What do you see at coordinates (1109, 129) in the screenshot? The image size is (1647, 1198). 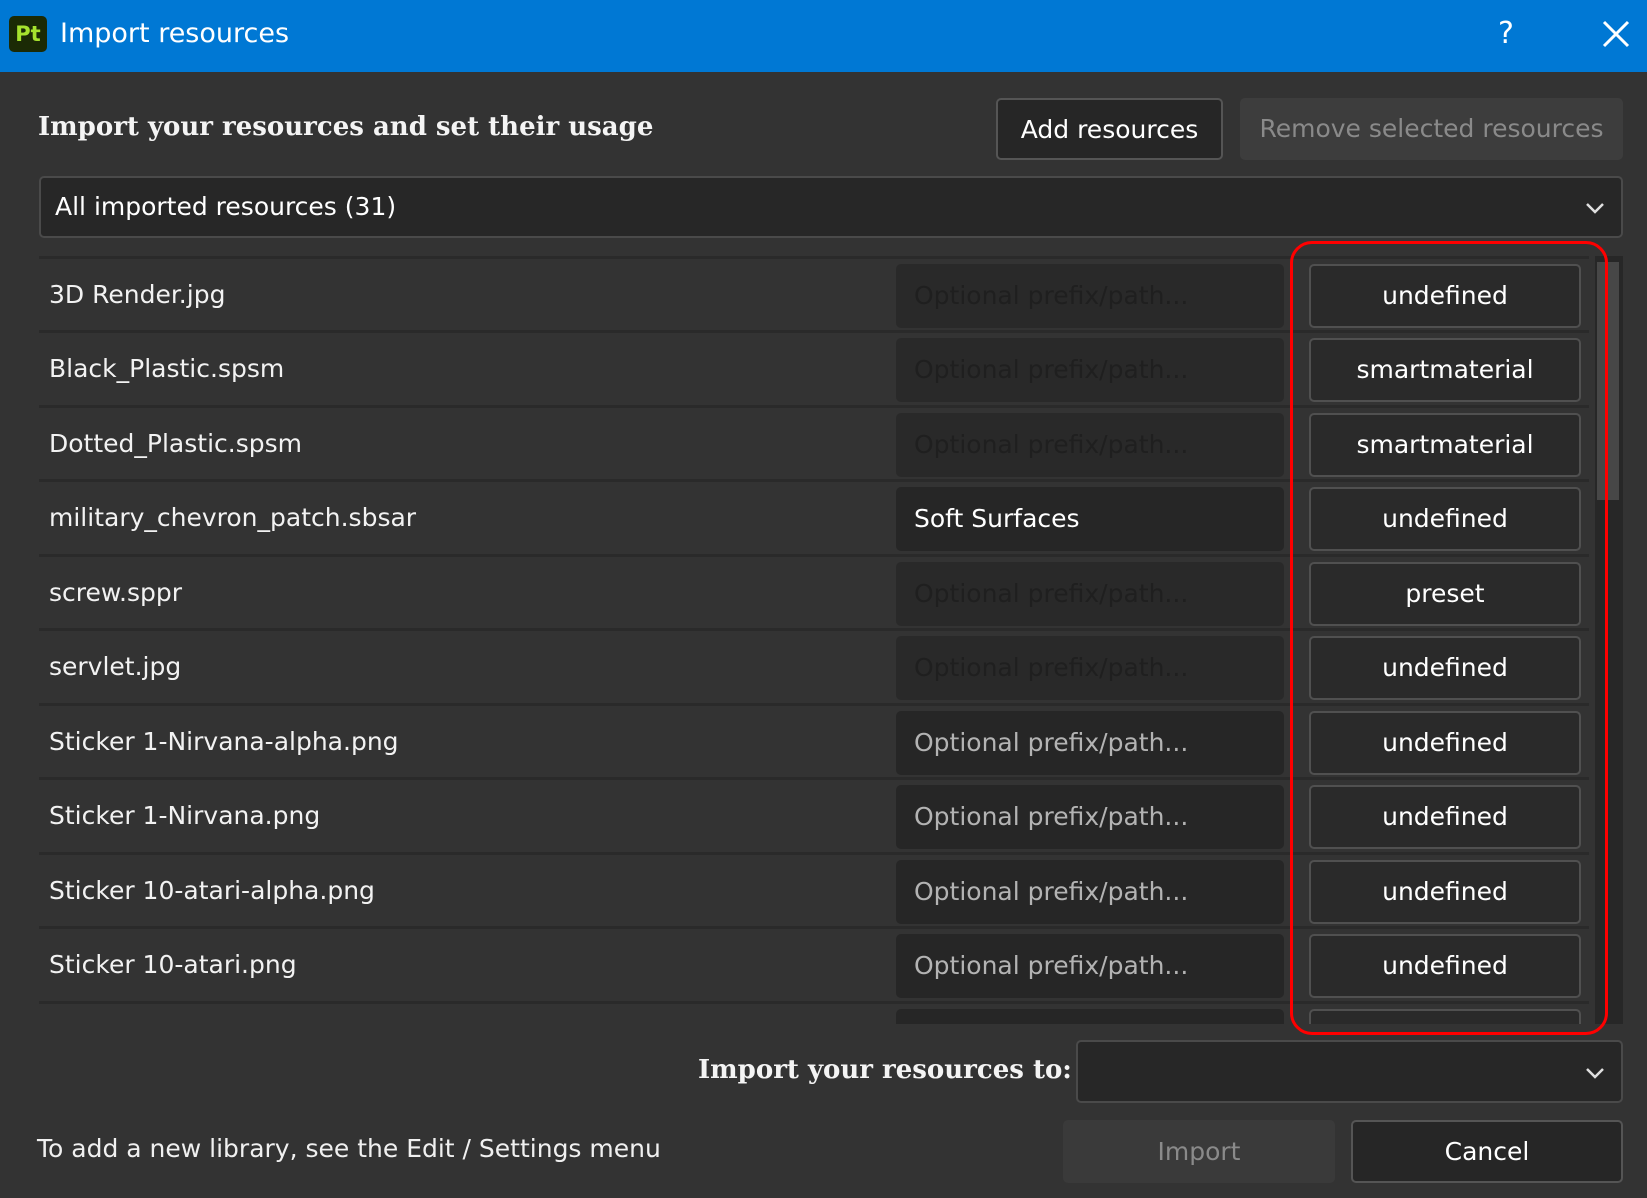 I see `add-resources-button: Add resources` at bounding box center [1109, 129].